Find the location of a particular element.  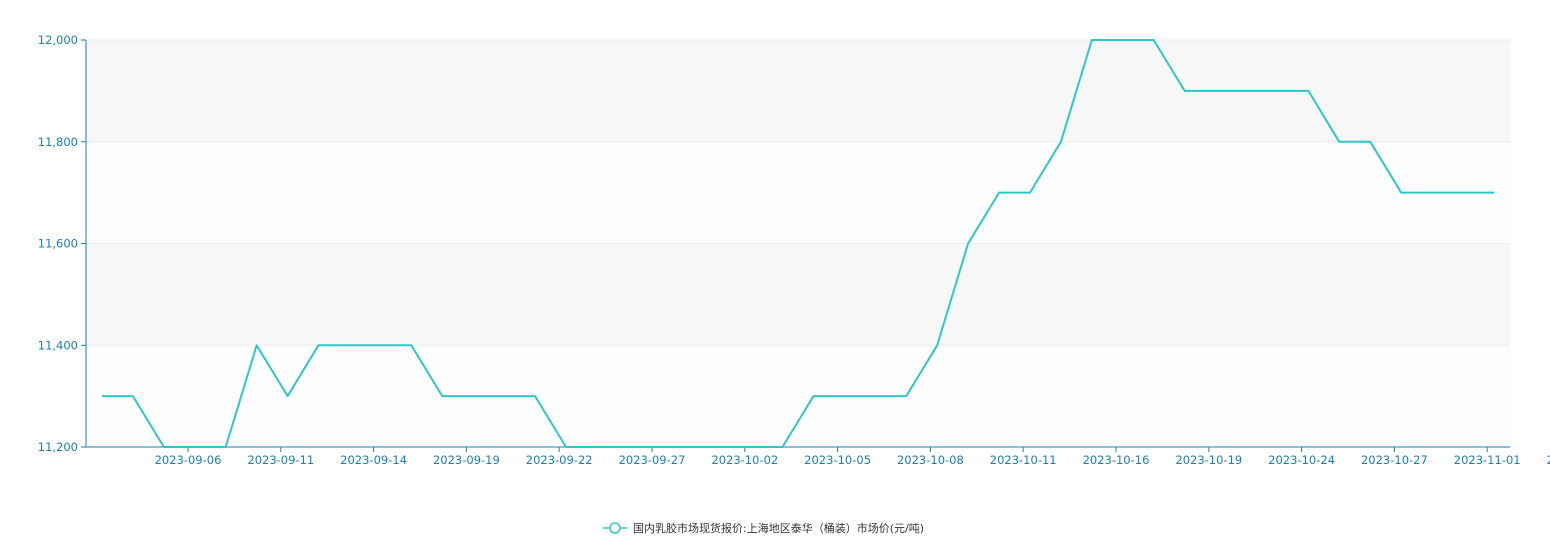

x-tick-label: 2023-10-27 is located at coordinates (1394, 460).